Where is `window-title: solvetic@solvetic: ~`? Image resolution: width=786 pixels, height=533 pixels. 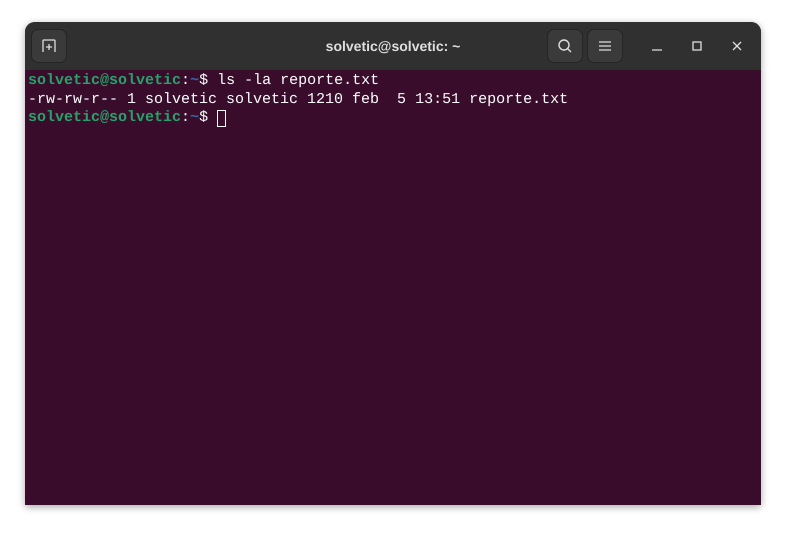 window-title: solvetic@solvetic: ~ is located at coordinates (393, 46).